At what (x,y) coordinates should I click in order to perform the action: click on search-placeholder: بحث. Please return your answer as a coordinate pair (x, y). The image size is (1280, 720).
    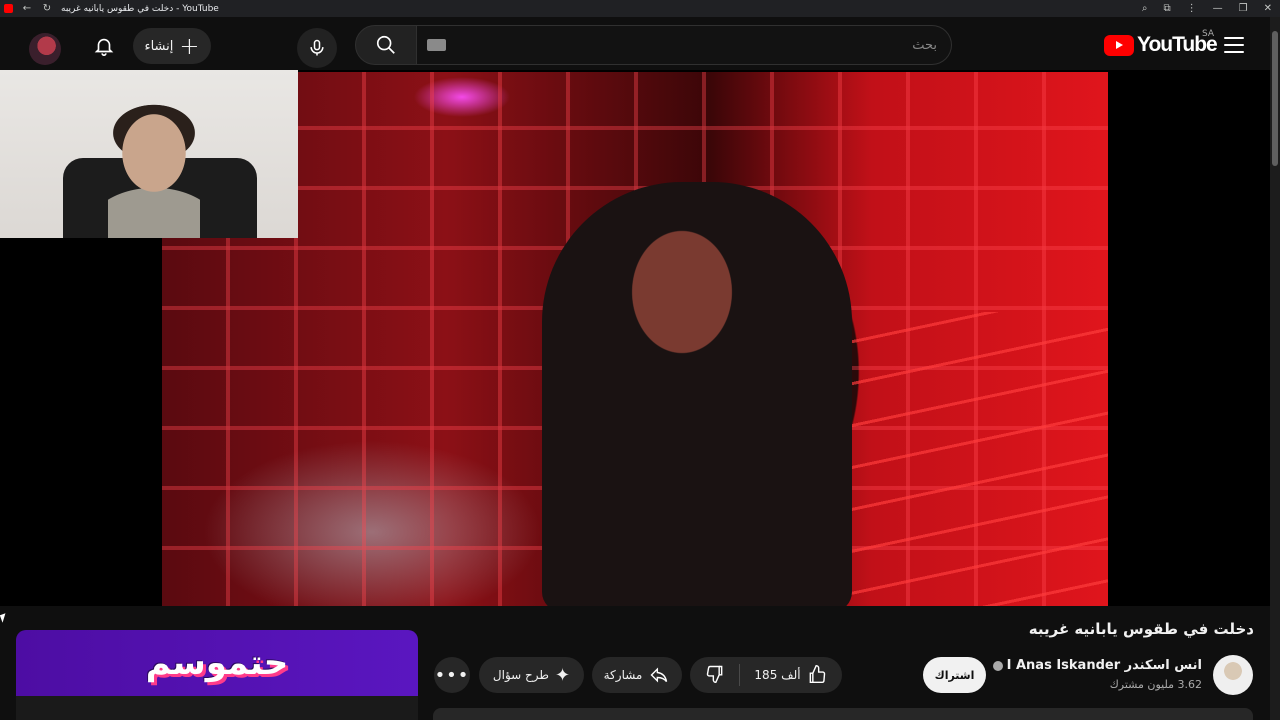
    Looking at the image, I should click on (924, 45).